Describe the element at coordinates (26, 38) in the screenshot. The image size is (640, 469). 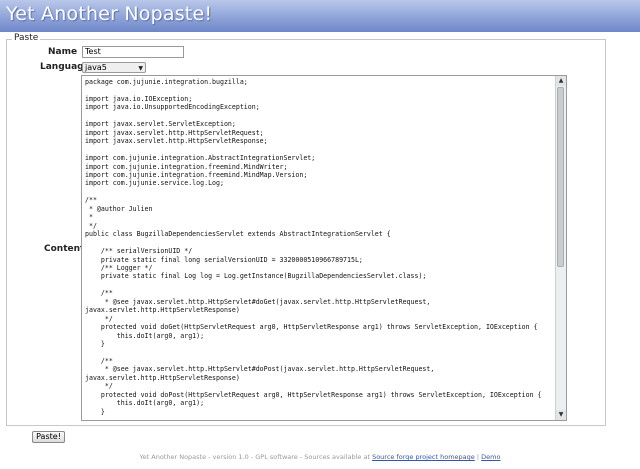
I see `fieldset-legend: Paste` at that location.